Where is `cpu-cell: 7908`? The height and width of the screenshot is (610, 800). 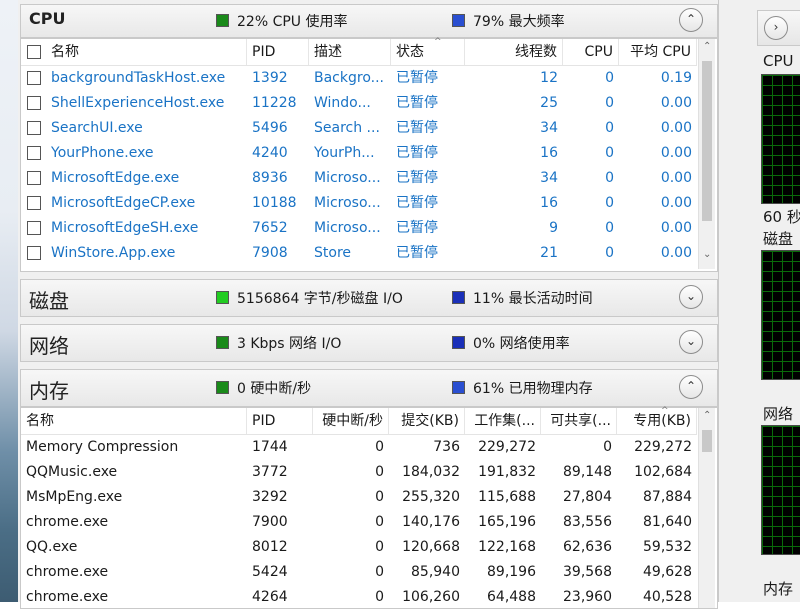 cpu-cell: 7908 is located at coordinates (270, 253).